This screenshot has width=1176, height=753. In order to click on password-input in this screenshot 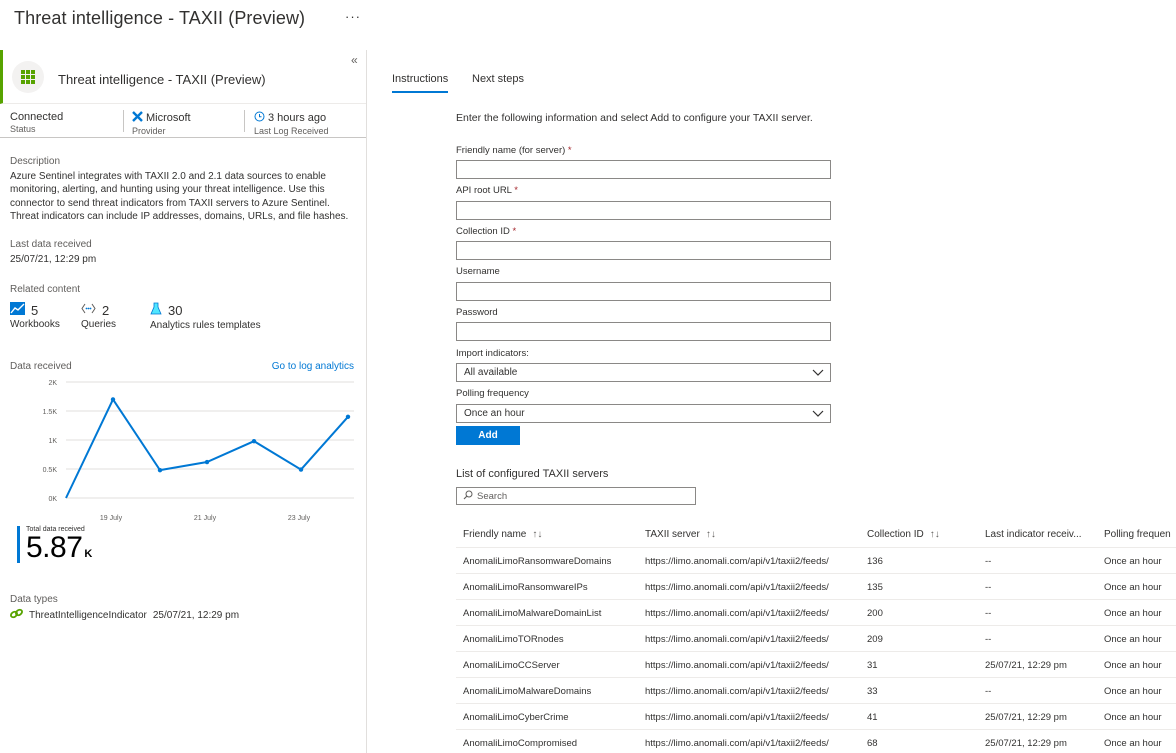, I will do `click(643, 331)`.